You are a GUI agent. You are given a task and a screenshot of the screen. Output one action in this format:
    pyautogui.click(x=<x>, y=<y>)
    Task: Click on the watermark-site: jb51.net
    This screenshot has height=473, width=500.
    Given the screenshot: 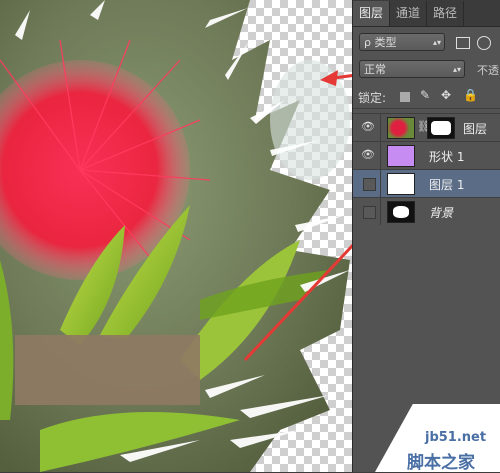 What is the action you would take?
    pyautogui.click(x=456, y=437)
    